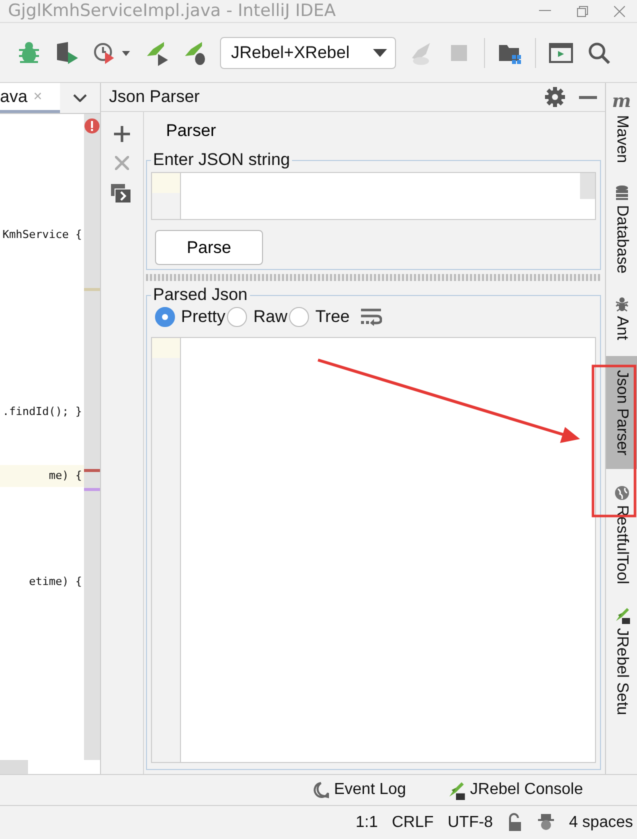 Image resolution: width=637 pixels, height=839 pixels. I want to click on soft-wrap-icon, so click(371, 317).